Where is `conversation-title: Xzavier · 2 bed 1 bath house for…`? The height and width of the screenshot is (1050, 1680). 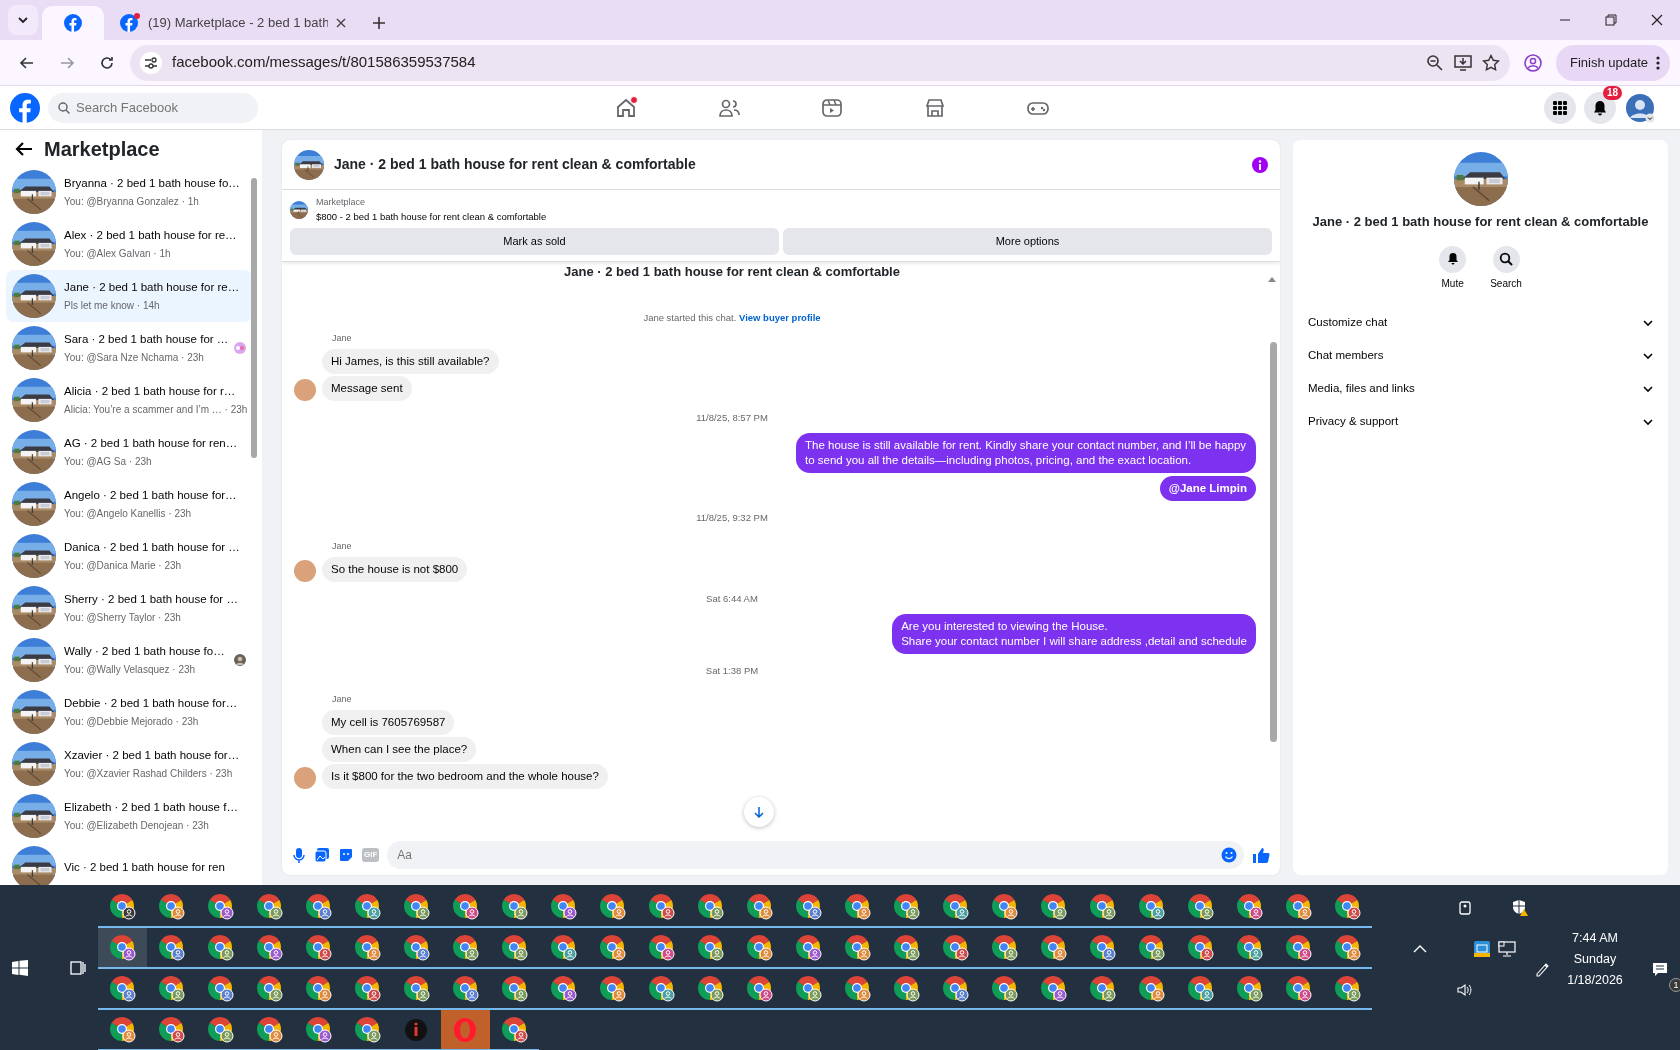
conversation-title: Xzavier · 2 bed 1 bath house for… is located at coordinates (152, 755).